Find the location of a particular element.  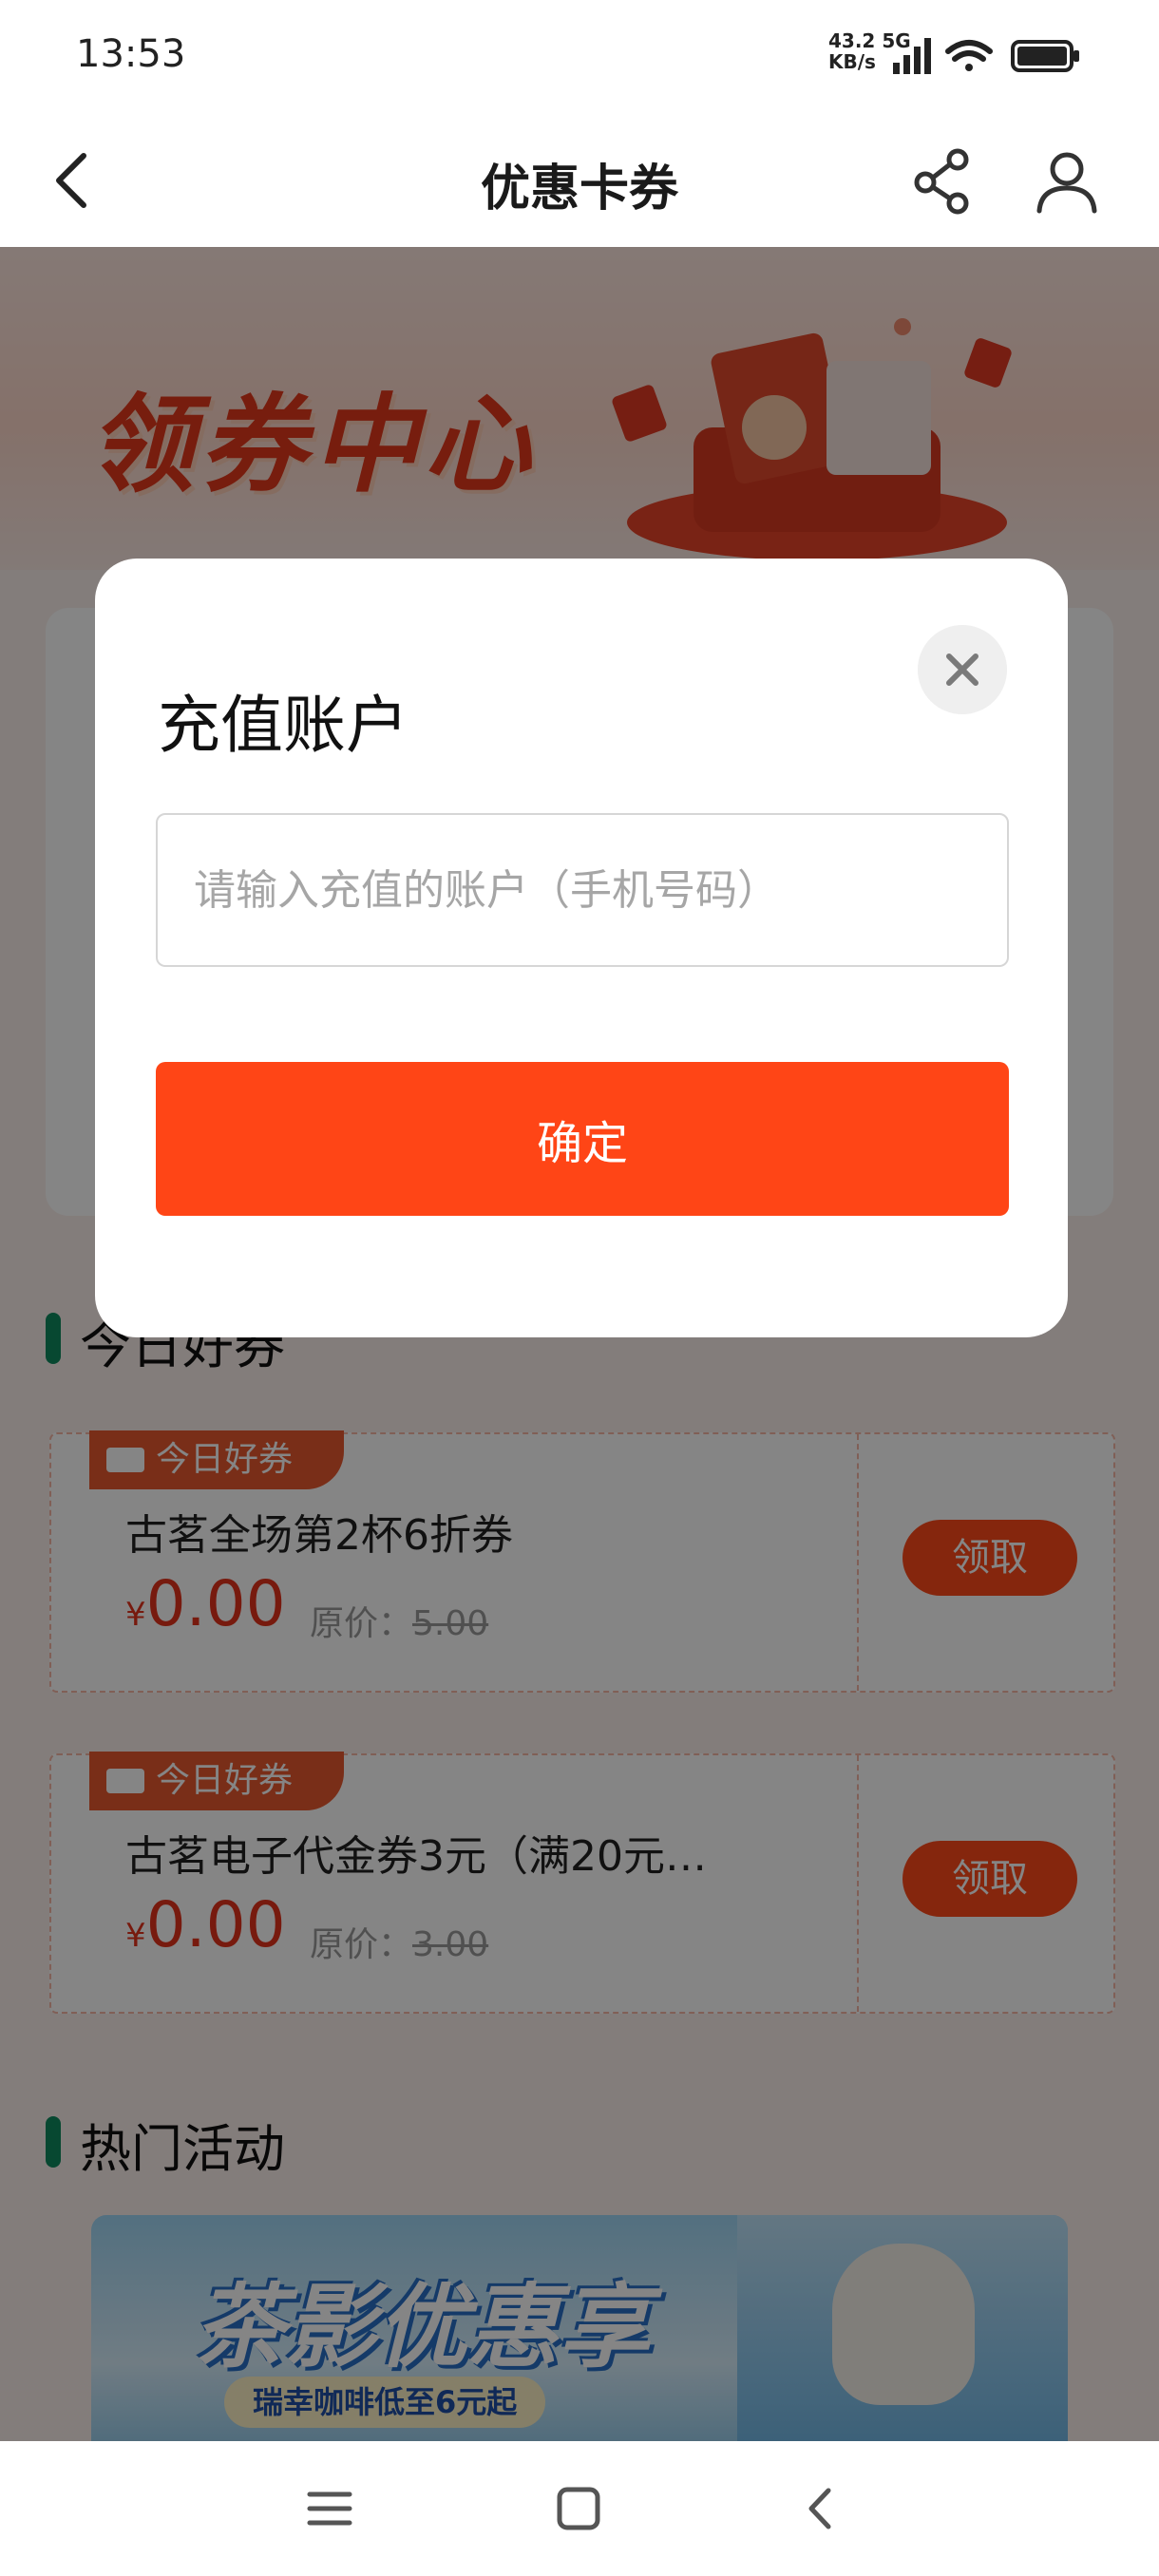

user-icon is located at coordinates (1067, 181).